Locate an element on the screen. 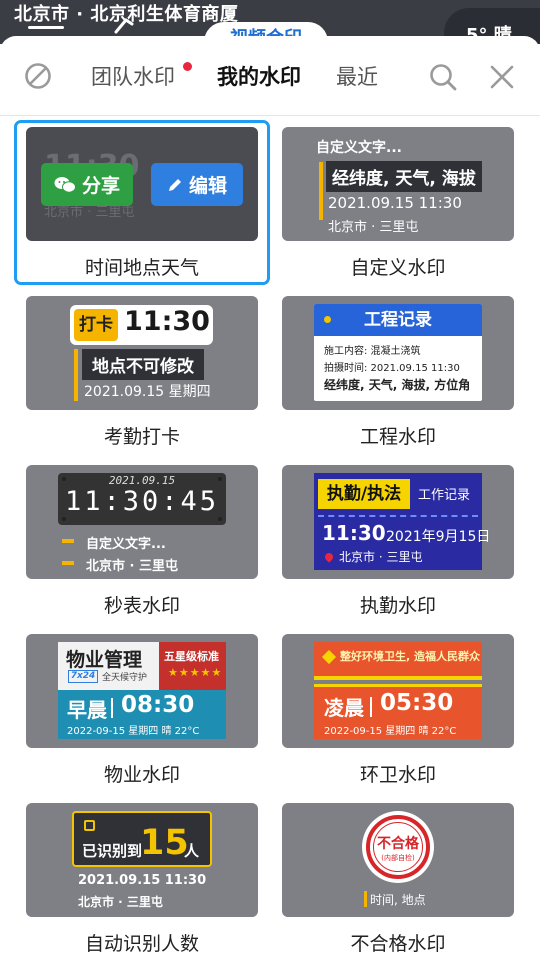 Image resolution: width=540 pixels, height=960 pixels. share-button: 分享 is located at coordinates (87, 184).